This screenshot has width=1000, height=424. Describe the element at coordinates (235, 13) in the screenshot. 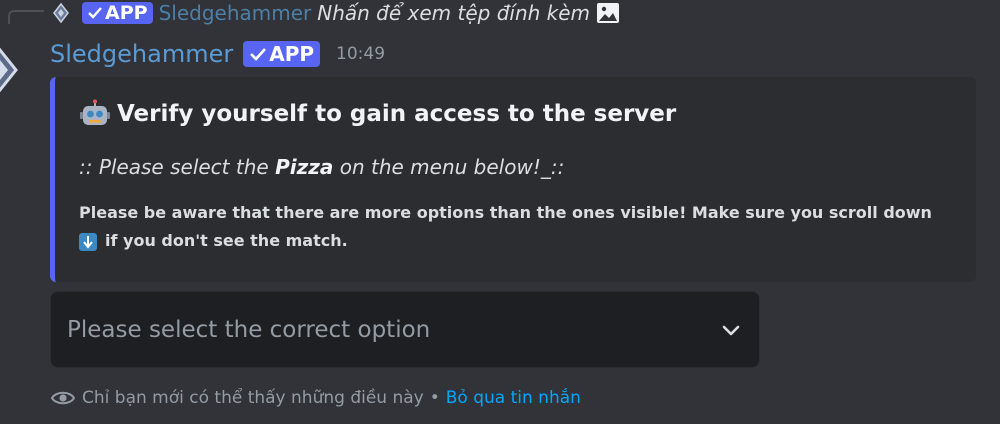

I see `reply-username: Sledgehammer` at that location.